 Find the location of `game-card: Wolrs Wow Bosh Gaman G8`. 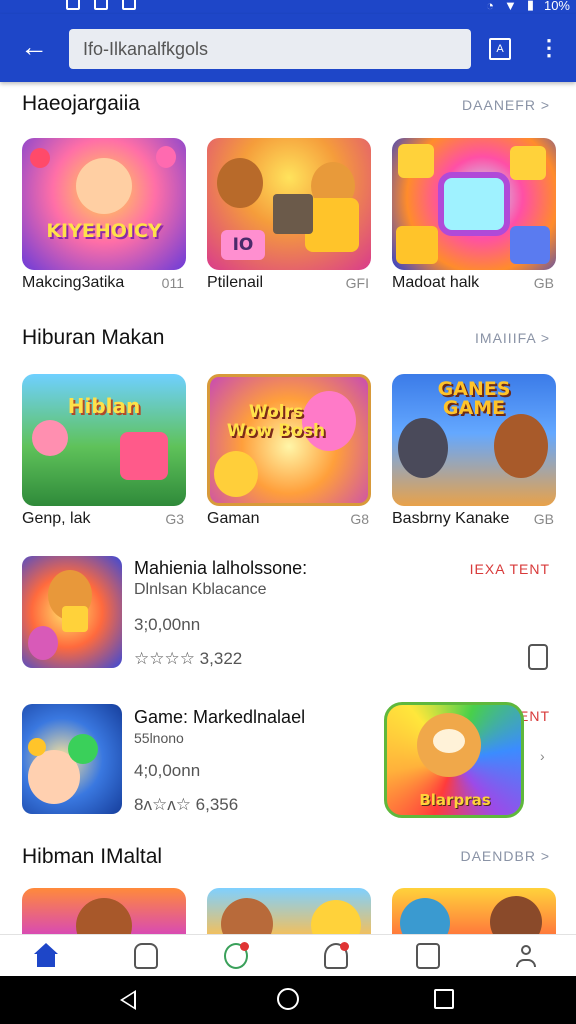

game-card: Wolrs Wow Bosh Gaman G8 is located at coordinates (289, 450).